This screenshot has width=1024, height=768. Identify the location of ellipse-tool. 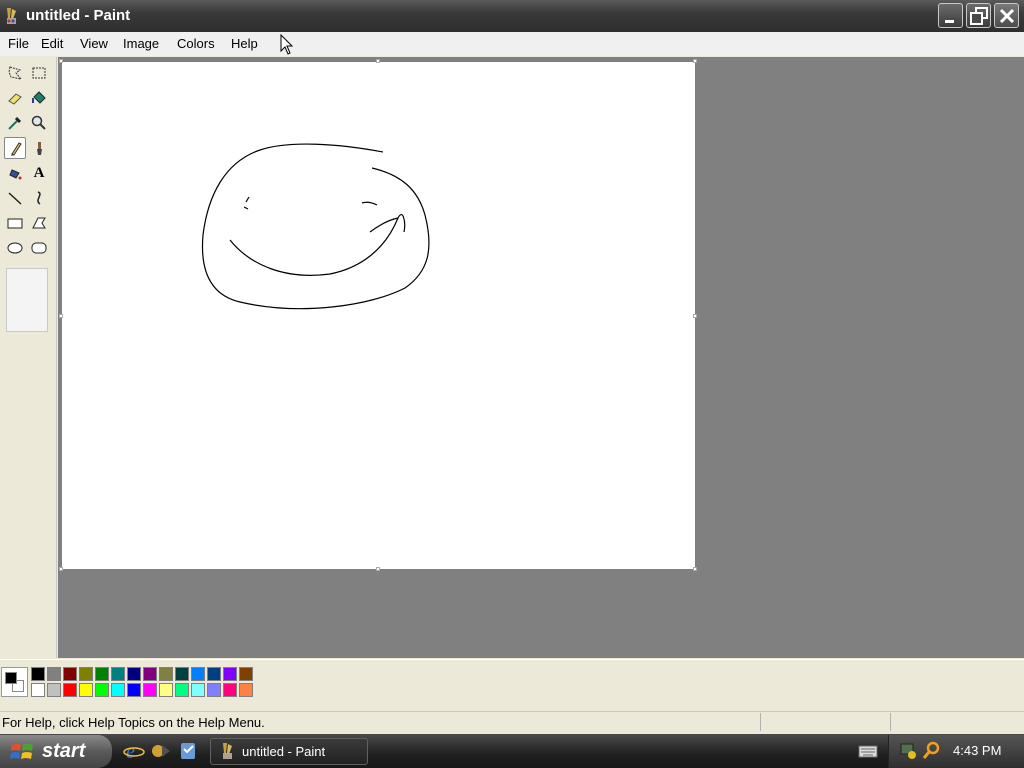
(15, 248).